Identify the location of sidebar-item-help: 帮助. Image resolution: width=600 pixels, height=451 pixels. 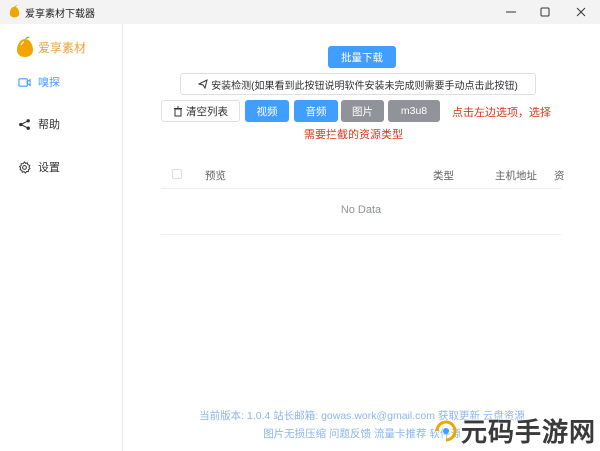
(39, 124).